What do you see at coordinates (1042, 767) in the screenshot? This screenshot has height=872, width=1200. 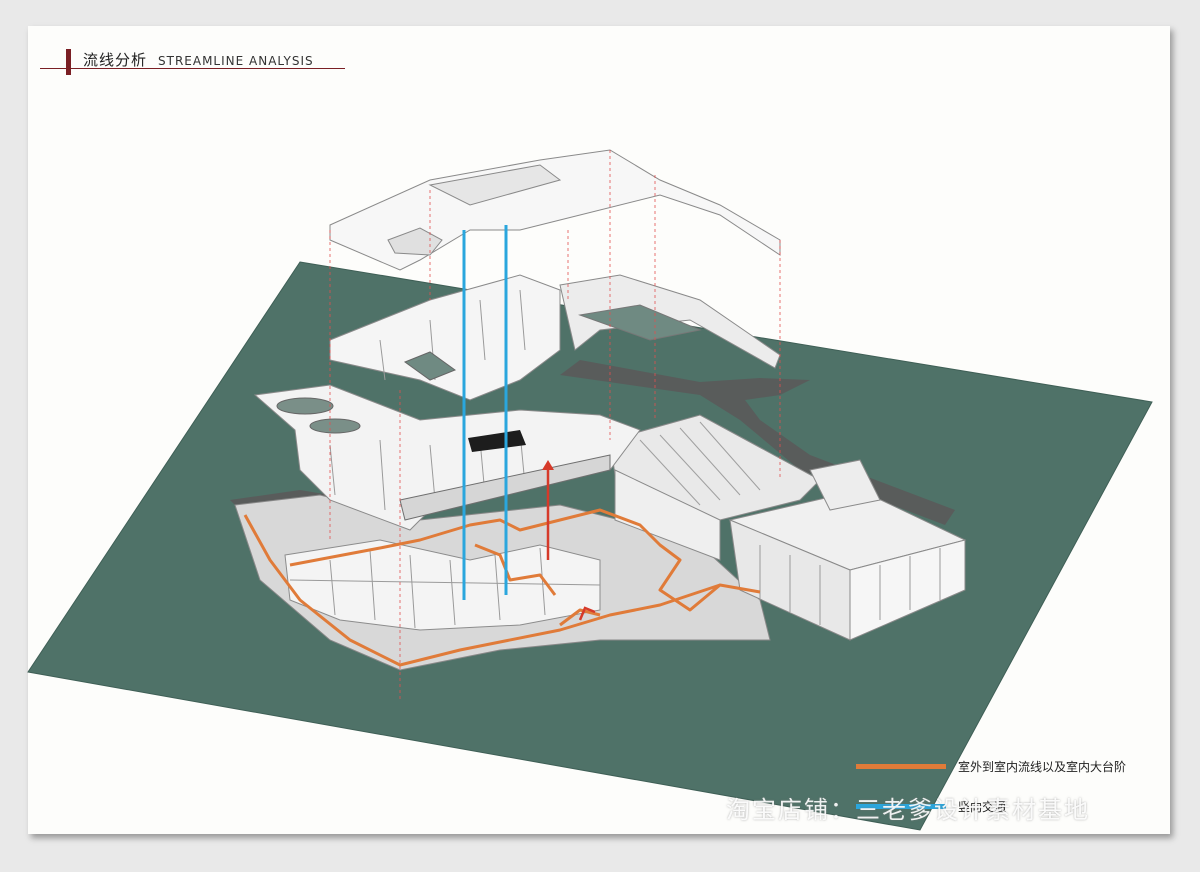 I see `legend-label-outdoor-indoor: 室外到室内流线以及室内大台阶` at bounding box center [1042, 767].